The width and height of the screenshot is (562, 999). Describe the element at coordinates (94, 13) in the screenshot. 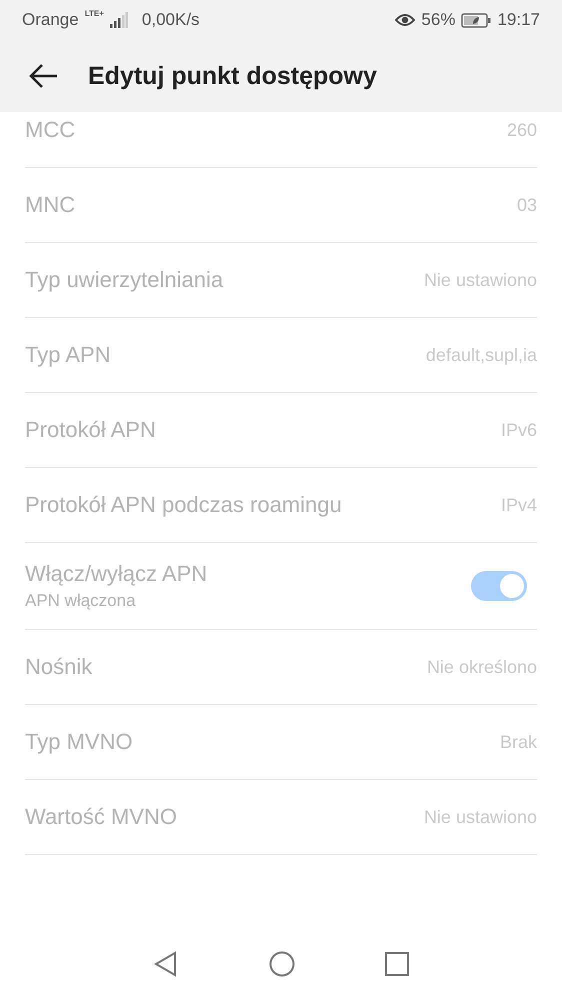

I see `network-type: LTE+` at that location.